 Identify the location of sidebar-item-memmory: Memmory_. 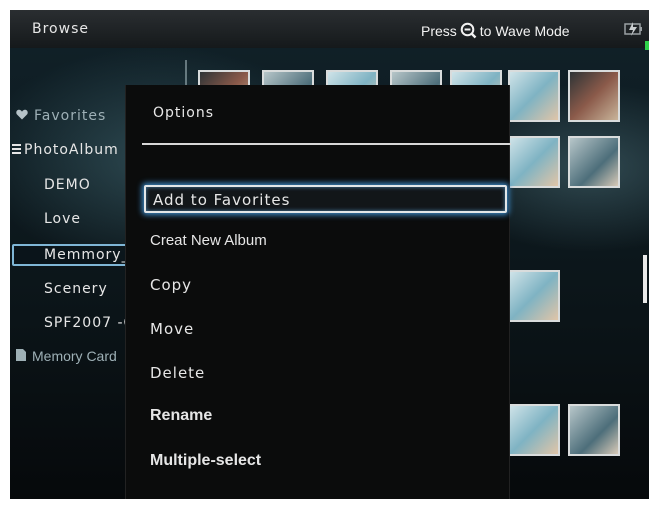
(75, 255).